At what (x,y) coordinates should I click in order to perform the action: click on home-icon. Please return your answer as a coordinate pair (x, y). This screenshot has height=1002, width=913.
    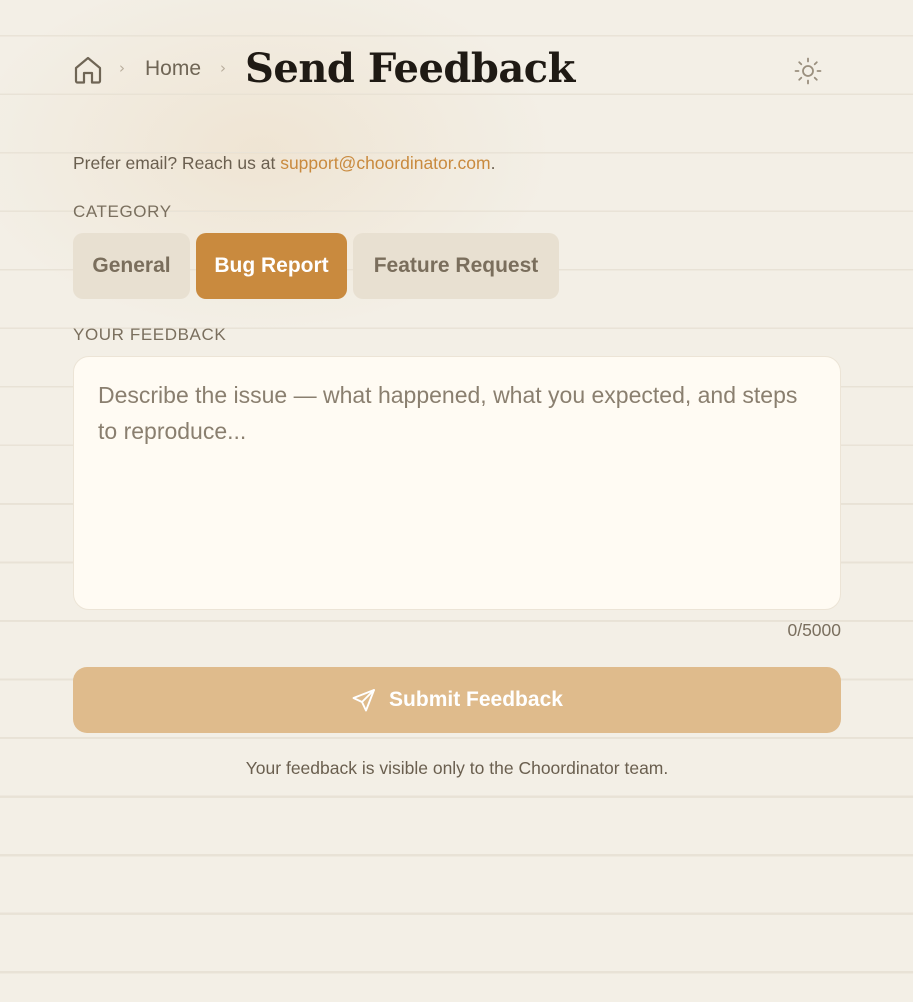
    Looking at the image, I should click on (88, 70).